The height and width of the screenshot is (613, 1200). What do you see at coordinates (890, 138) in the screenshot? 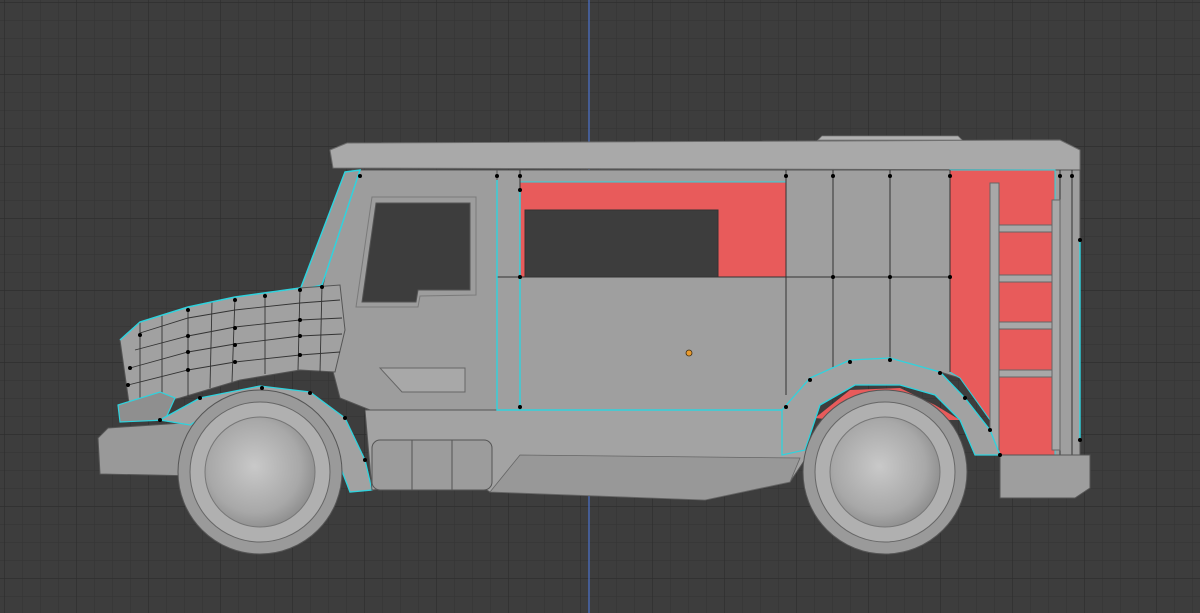
I see `roof-detail` at bounding box center [890, 138].